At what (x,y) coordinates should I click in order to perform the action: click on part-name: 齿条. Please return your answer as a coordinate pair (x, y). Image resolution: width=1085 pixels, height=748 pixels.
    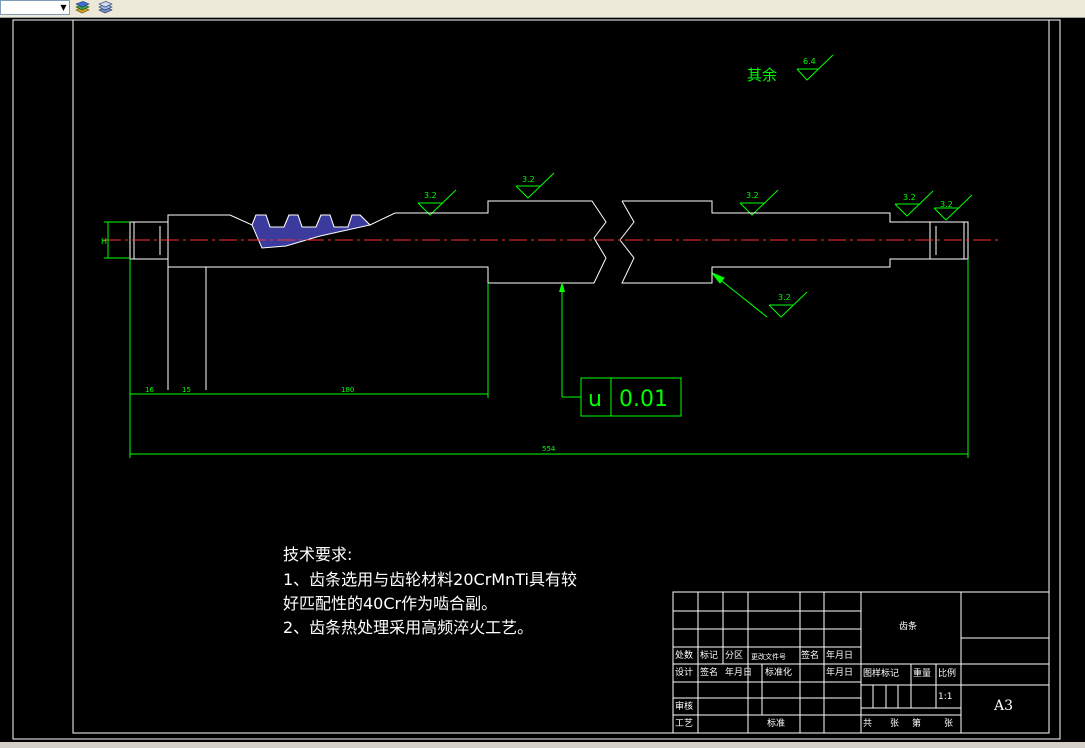
    Looking at the image, I should click on (908, 627).